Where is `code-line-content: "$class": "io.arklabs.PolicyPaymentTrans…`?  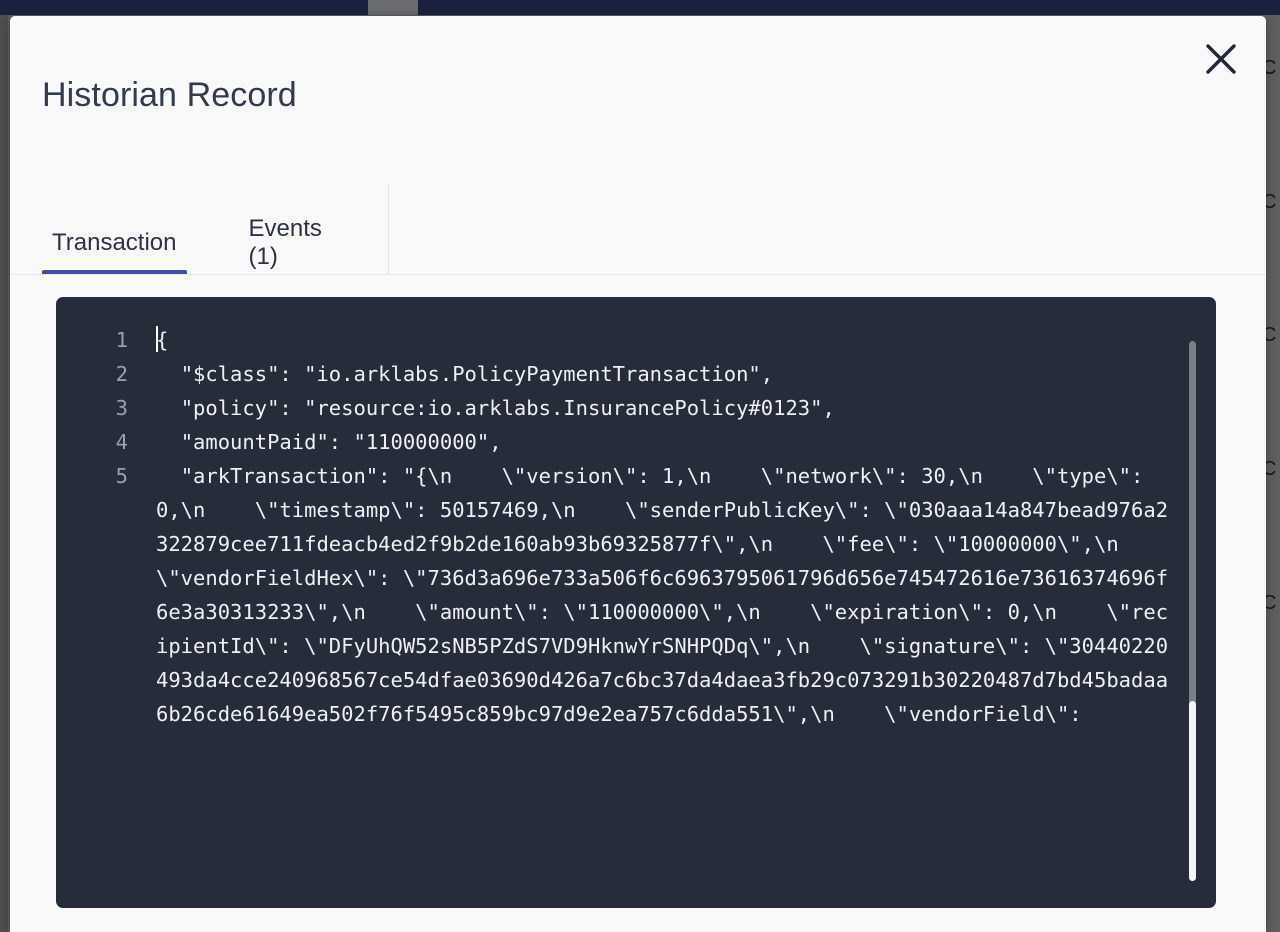
code-line-content: "$class": "io.arklabs.PolicyPaymentTrans… is located at coordinates (666, 374).